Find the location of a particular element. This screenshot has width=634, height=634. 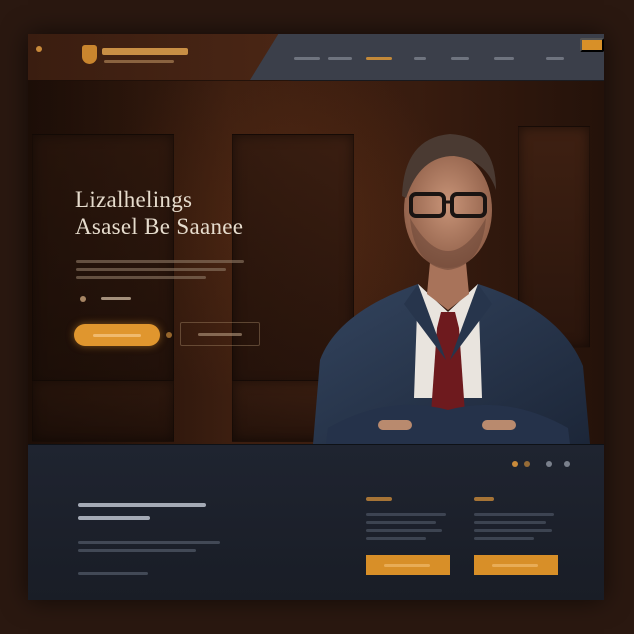

arrow-right-icon is located at coordinates (169, 335).